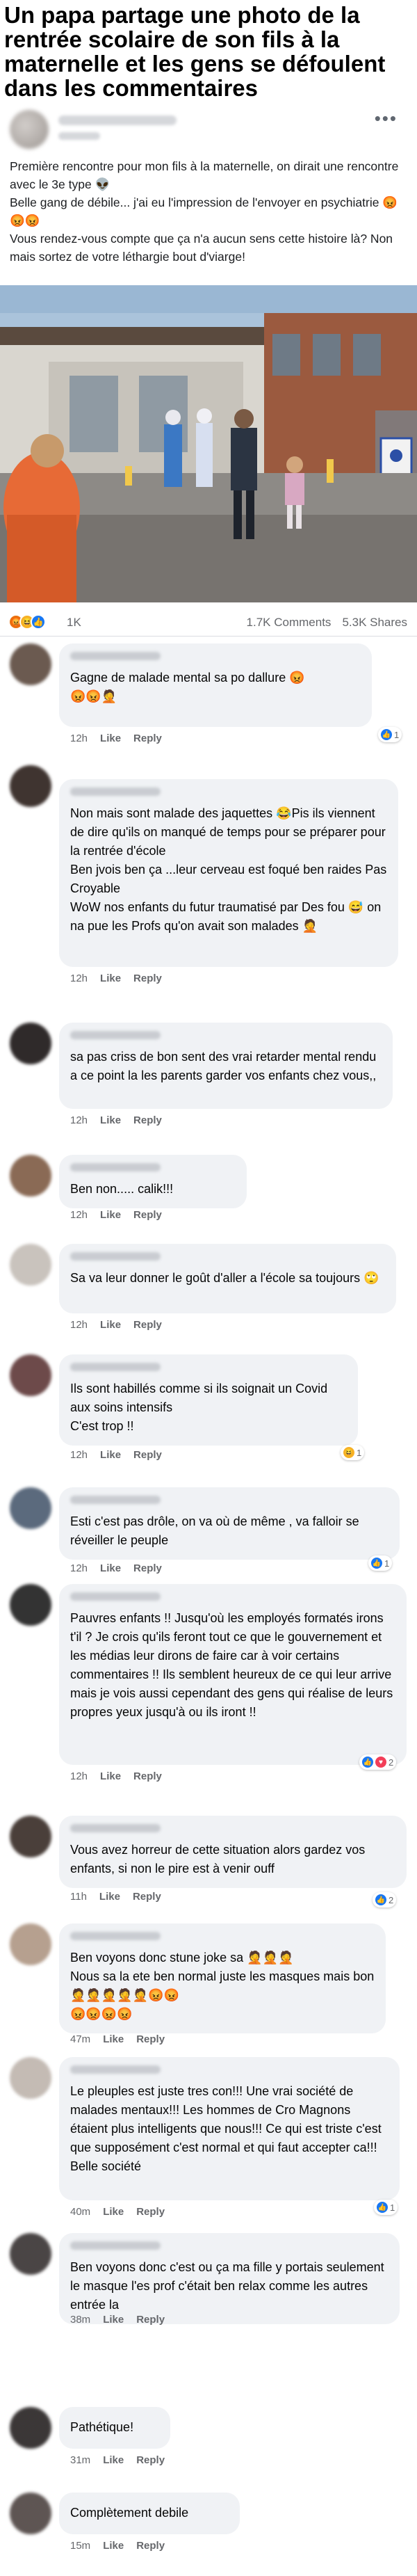 The image size is (417, 2576). What do you see at coordinates (208, 623) in the screenshot?
I see `post-stats-bar: 😡 😆 👍 1K 1.7K Comments 5.3K Shares` at bounding box center [208, 623].